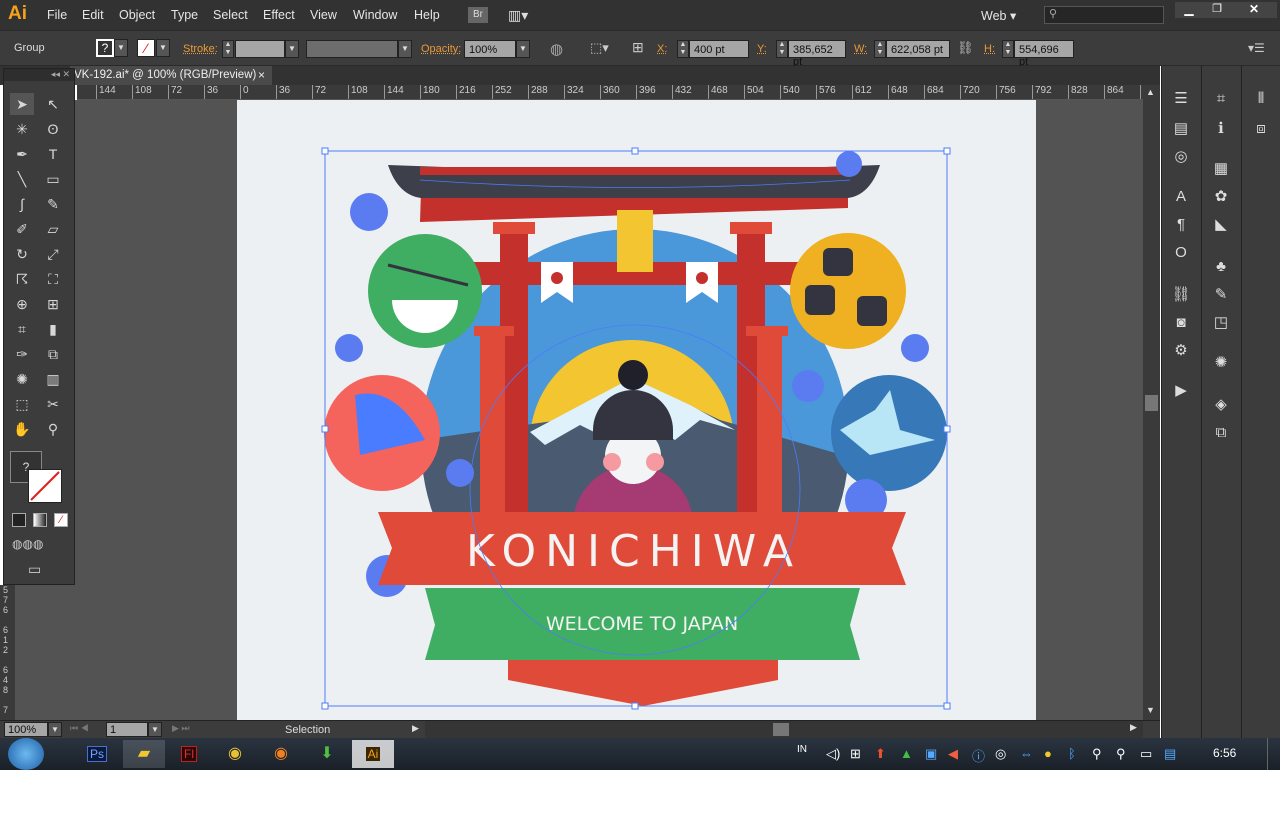 Image resolution: width=1280 pixels, height=834 pixels. What do you see at coordinates (137, 15) in the screenshot?
I see `menu-object: Object` at bounding box center [137, 15].